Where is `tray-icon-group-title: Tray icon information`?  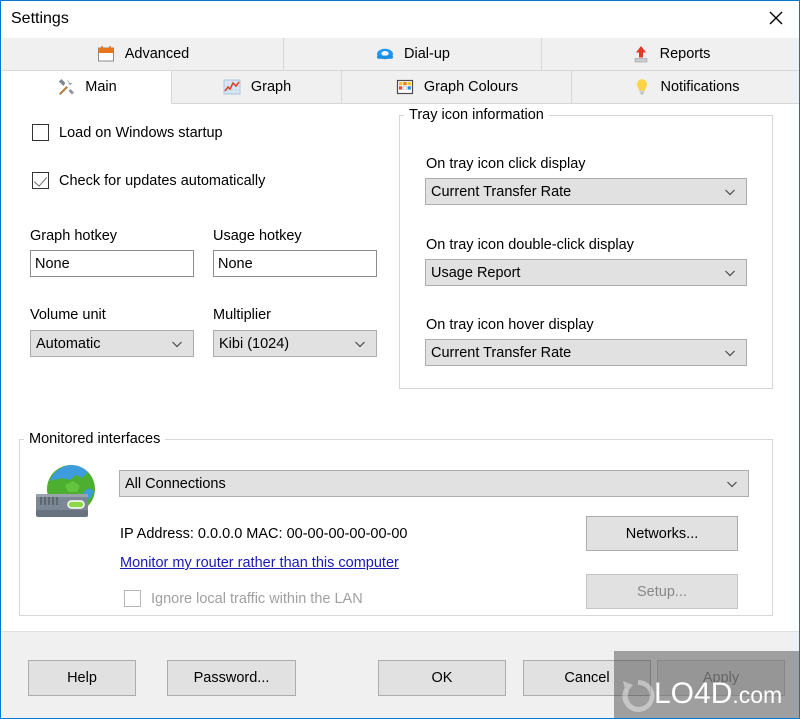 tray-icon-group-title: Tray icon information is located at coordinates (476, 115).